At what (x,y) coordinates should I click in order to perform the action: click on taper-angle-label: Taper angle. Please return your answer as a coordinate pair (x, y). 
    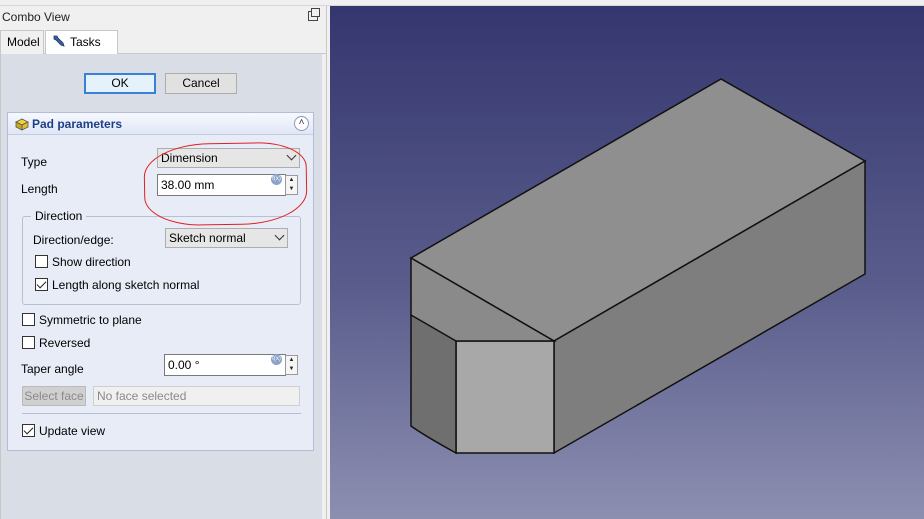
    Looking at the image, I should click on (52, 369).